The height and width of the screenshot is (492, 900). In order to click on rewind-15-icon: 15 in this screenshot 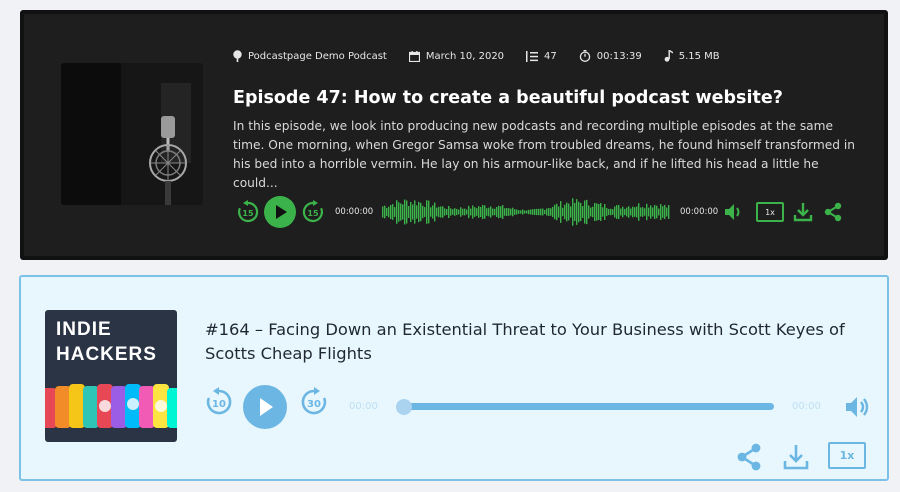, I will do `click(248, 211)`.